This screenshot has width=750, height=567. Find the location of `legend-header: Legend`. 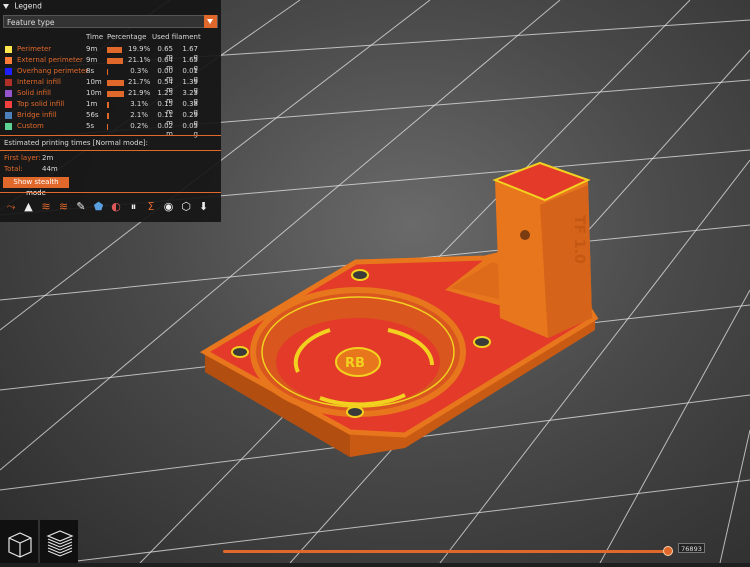

legend-header: Legend is located at coordinates (110, 5).